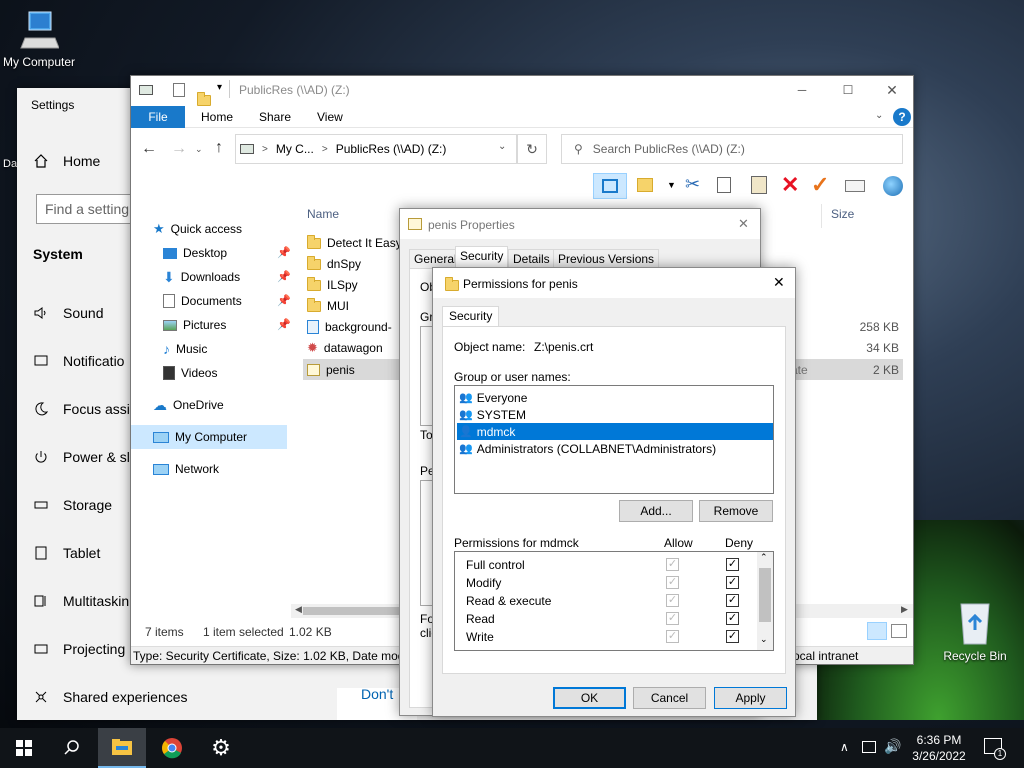 The height and width of the screenshot is (768, 1024). What do you see at coordinates (471, 316) in the screenshot?
I see `permissions-tab-security: Security` at bounding box center [471, 316].